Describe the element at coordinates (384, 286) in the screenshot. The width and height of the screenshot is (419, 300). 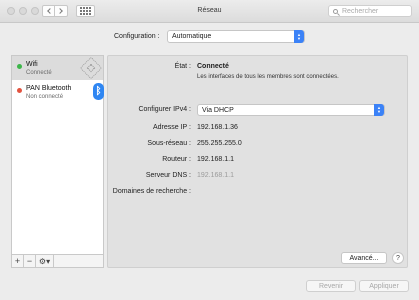
I see `apply-button: Appliquer` at that location.